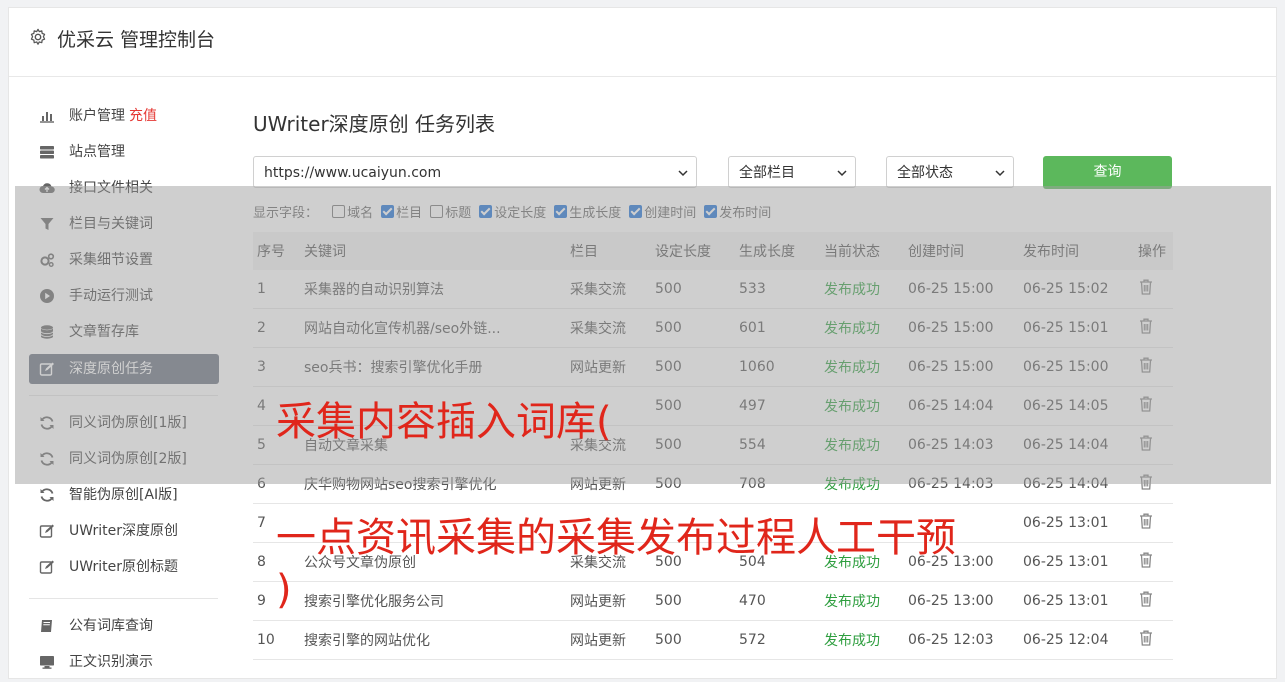 The height and width of the screenshot is (682, 1285). I want to click on created-time-cell: 06-25 12:03, so click(961, 640).